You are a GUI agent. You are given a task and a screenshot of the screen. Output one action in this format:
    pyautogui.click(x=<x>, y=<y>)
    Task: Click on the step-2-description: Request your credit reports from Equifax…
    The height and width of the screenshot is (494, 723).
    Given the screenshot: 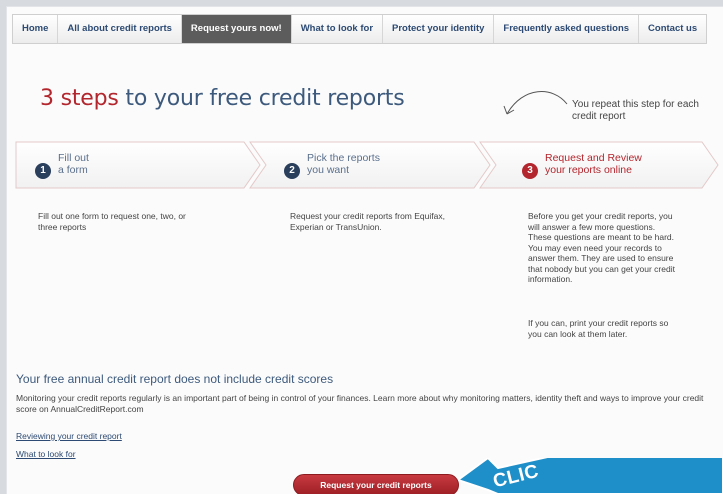 What is the action you would take?
    pyautogui.click(x=367, y=221)
    